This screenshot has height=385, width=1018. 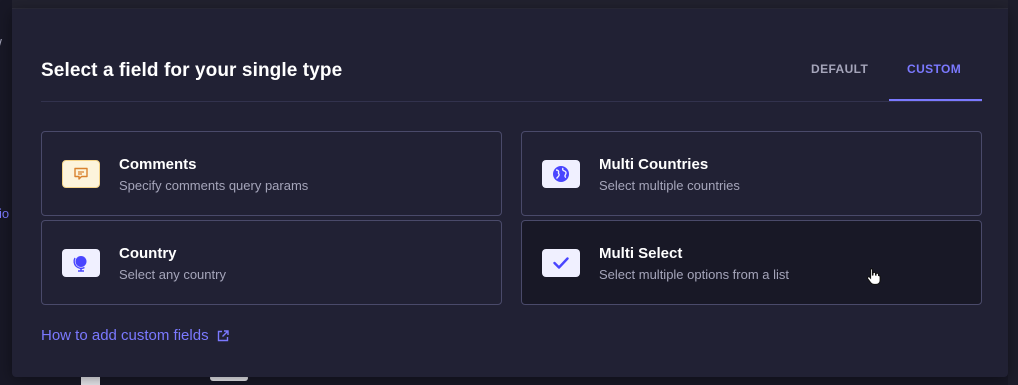 I want to click on globe-icon, so click(x=561, y=174).